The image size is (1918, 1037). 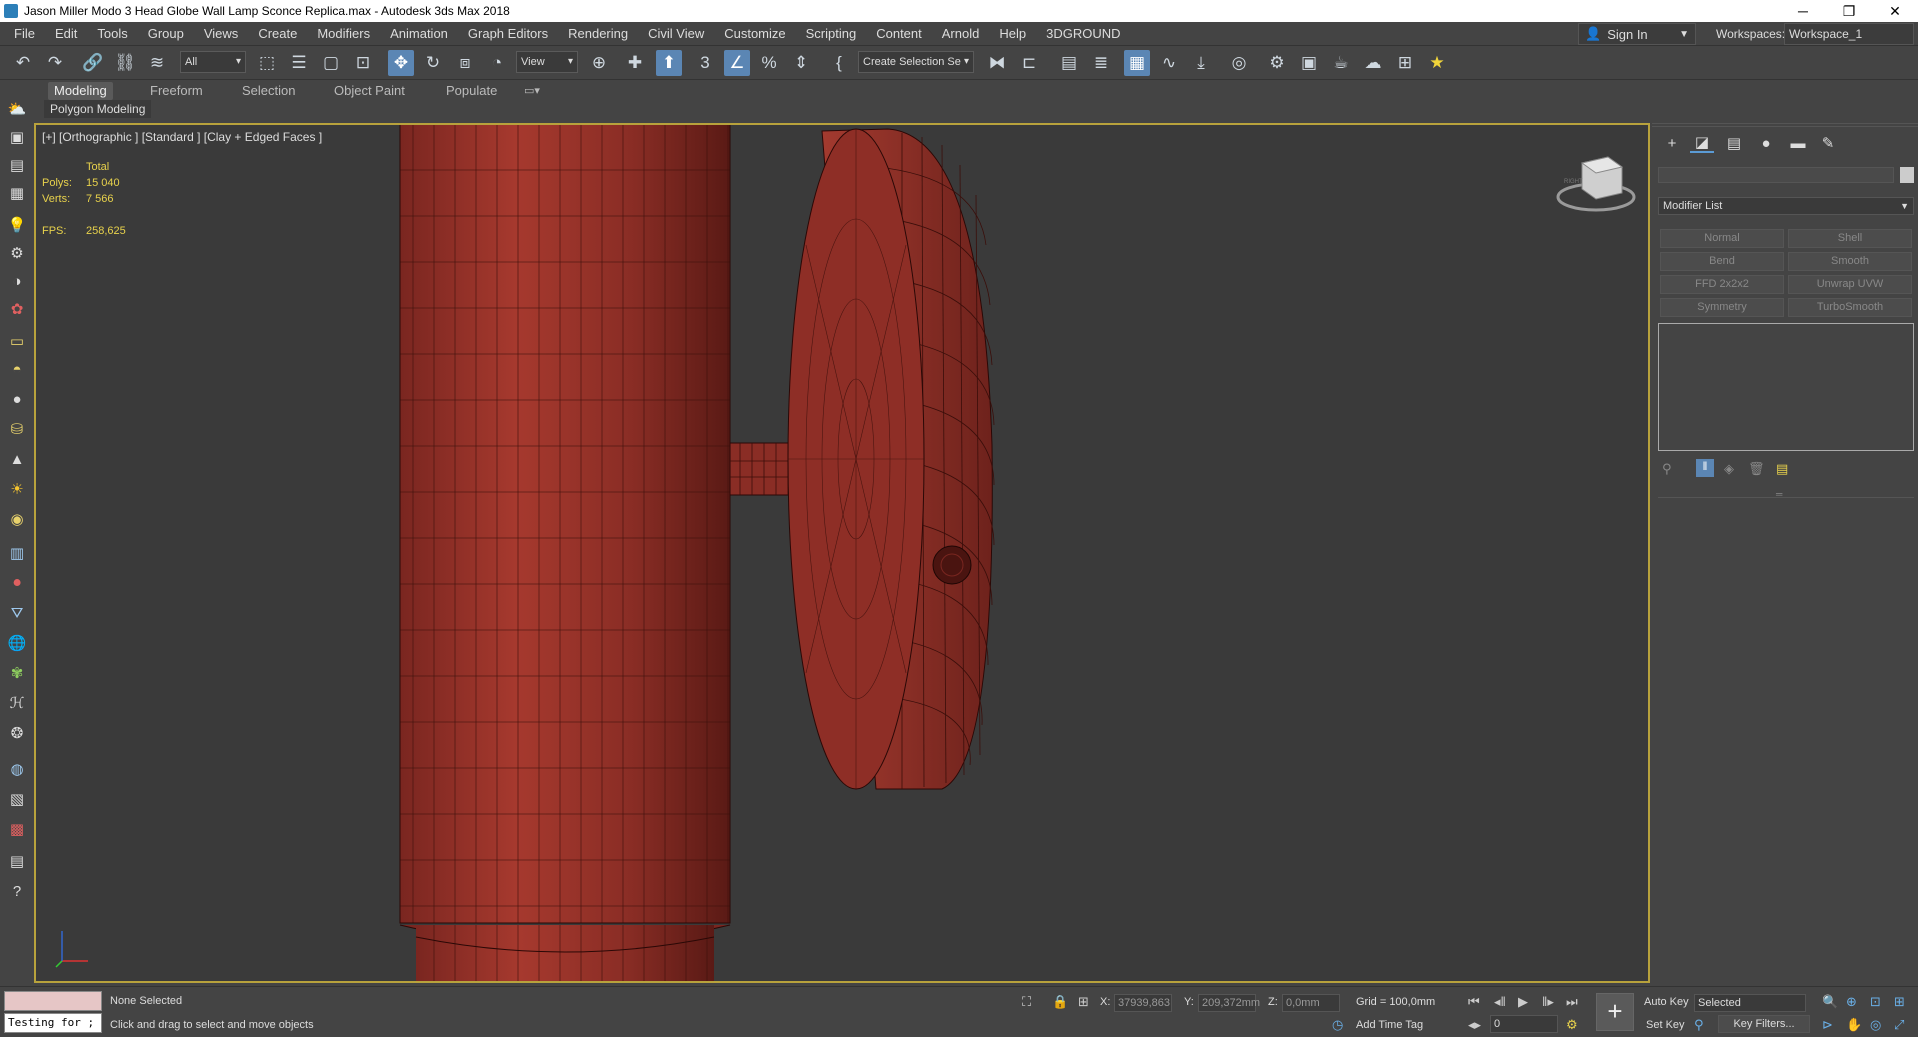 I want to click on tab-populate: Populate, so click(x=471, y=91).